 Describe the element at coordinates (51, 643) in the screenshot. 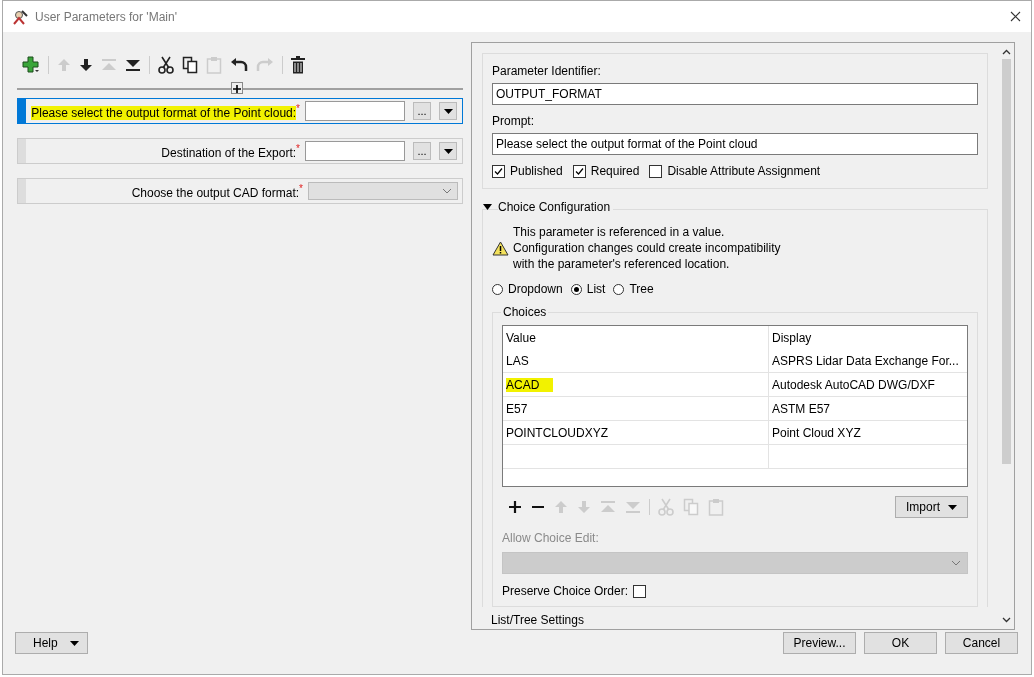

I see `help-button: Help` at that location.